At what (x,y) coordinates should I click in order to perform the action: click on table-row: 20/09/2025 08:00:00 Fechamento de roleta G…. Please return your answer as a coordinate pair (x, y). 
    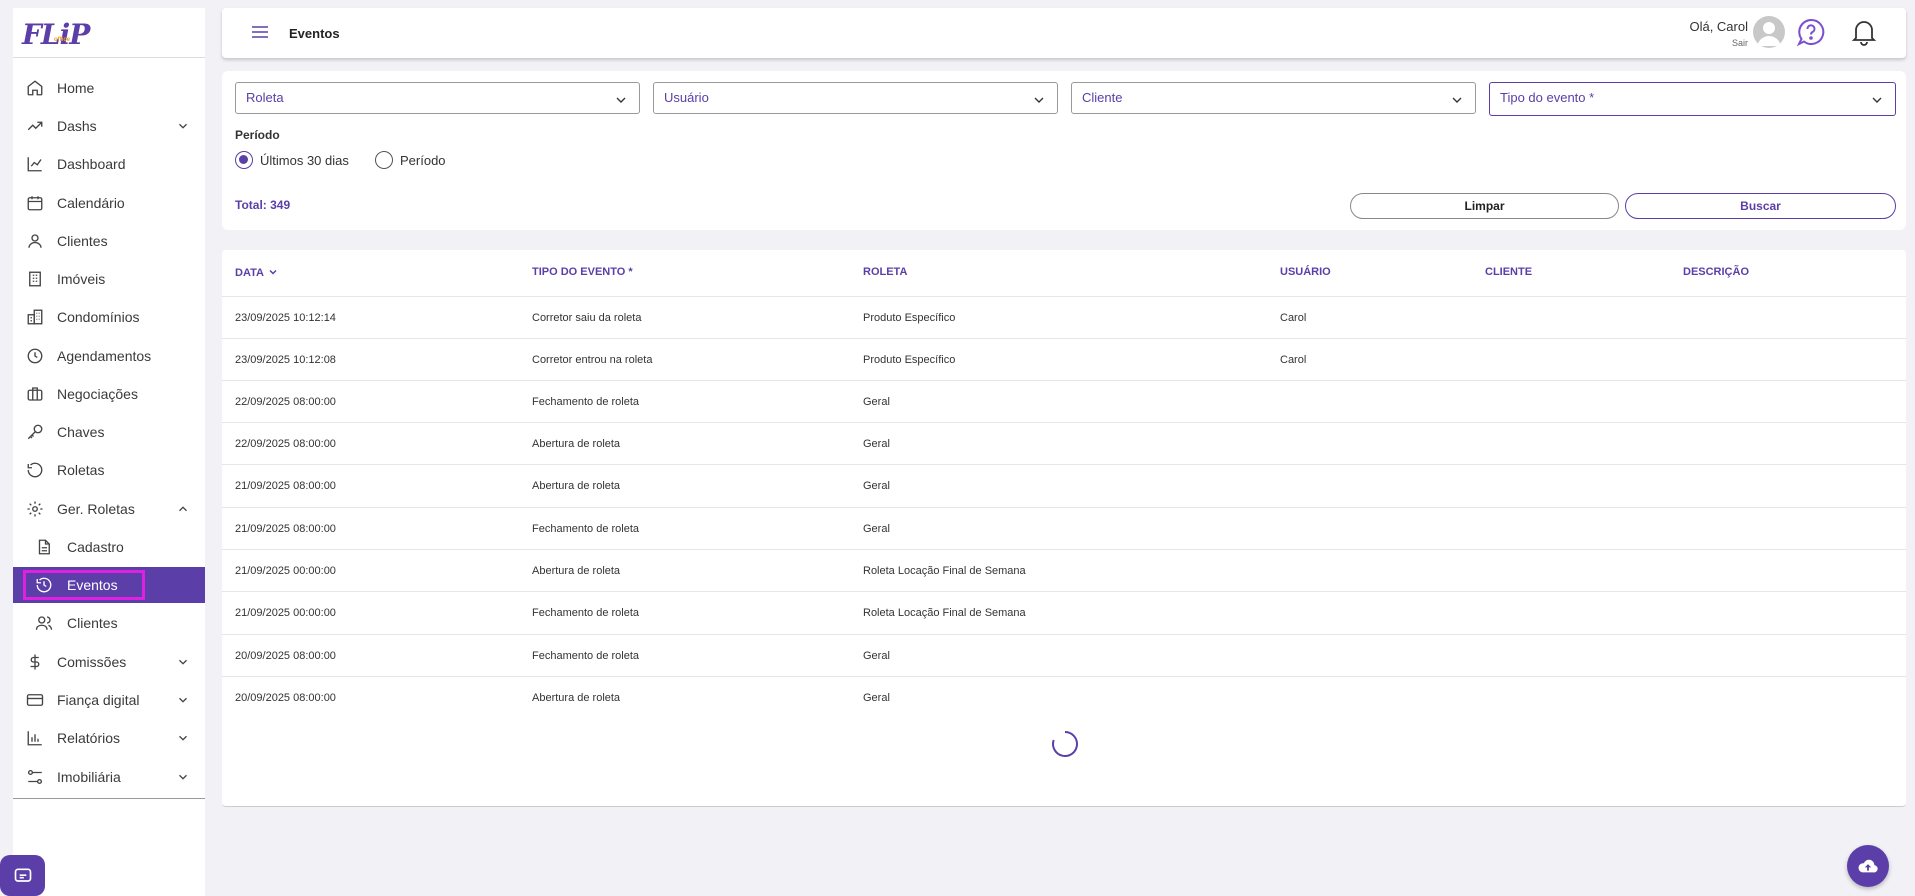
    Looking at the image, I should click on (1064, 655).